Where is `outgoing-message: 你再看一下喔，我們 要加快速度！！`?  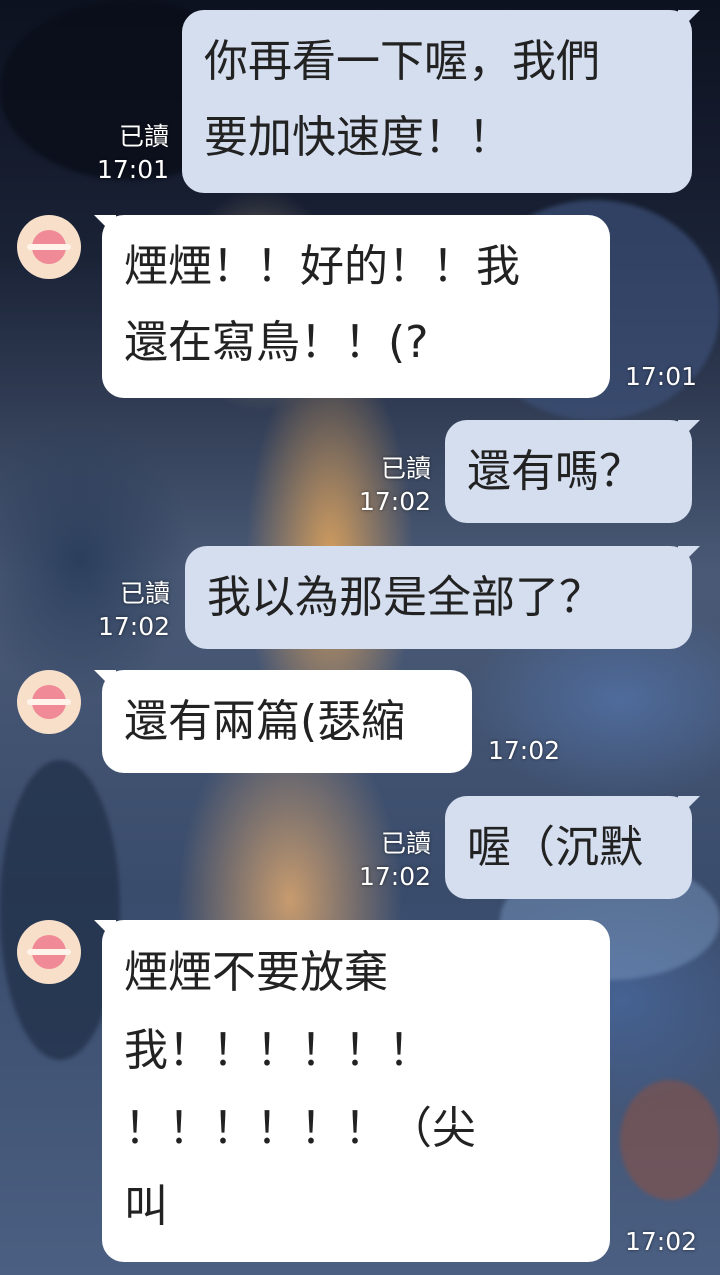
outgoing-message: 你再看一下喔，我們 要加快速度！！ is located at coordinates (437, 101).